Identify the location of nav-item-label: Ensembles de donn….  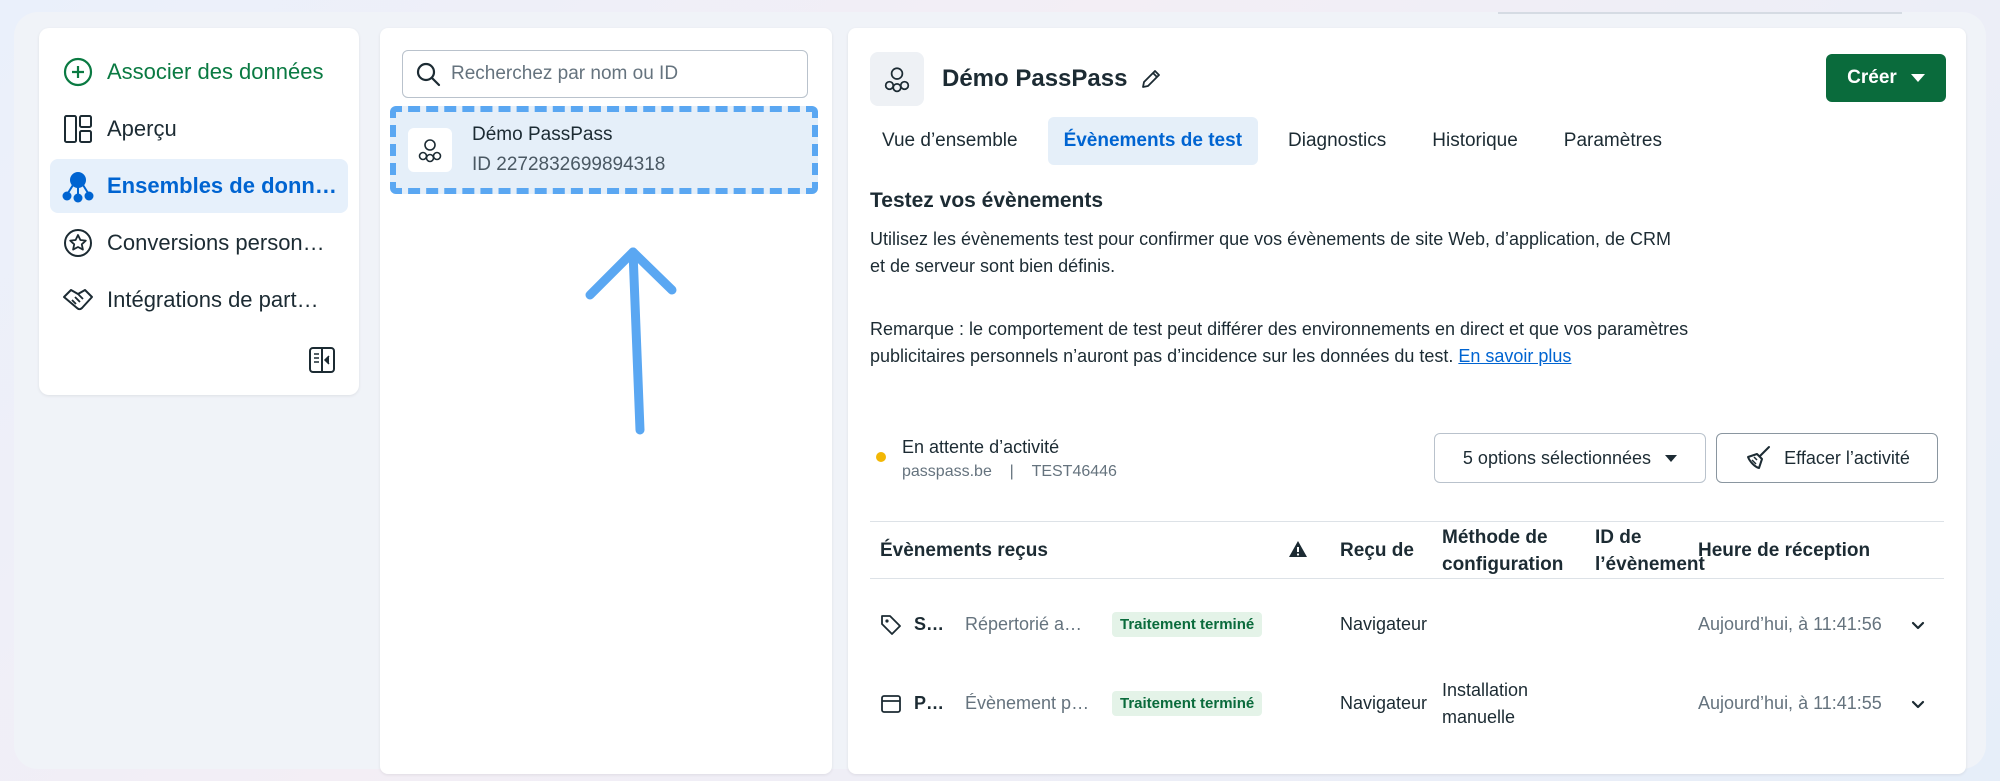
(222, 185).